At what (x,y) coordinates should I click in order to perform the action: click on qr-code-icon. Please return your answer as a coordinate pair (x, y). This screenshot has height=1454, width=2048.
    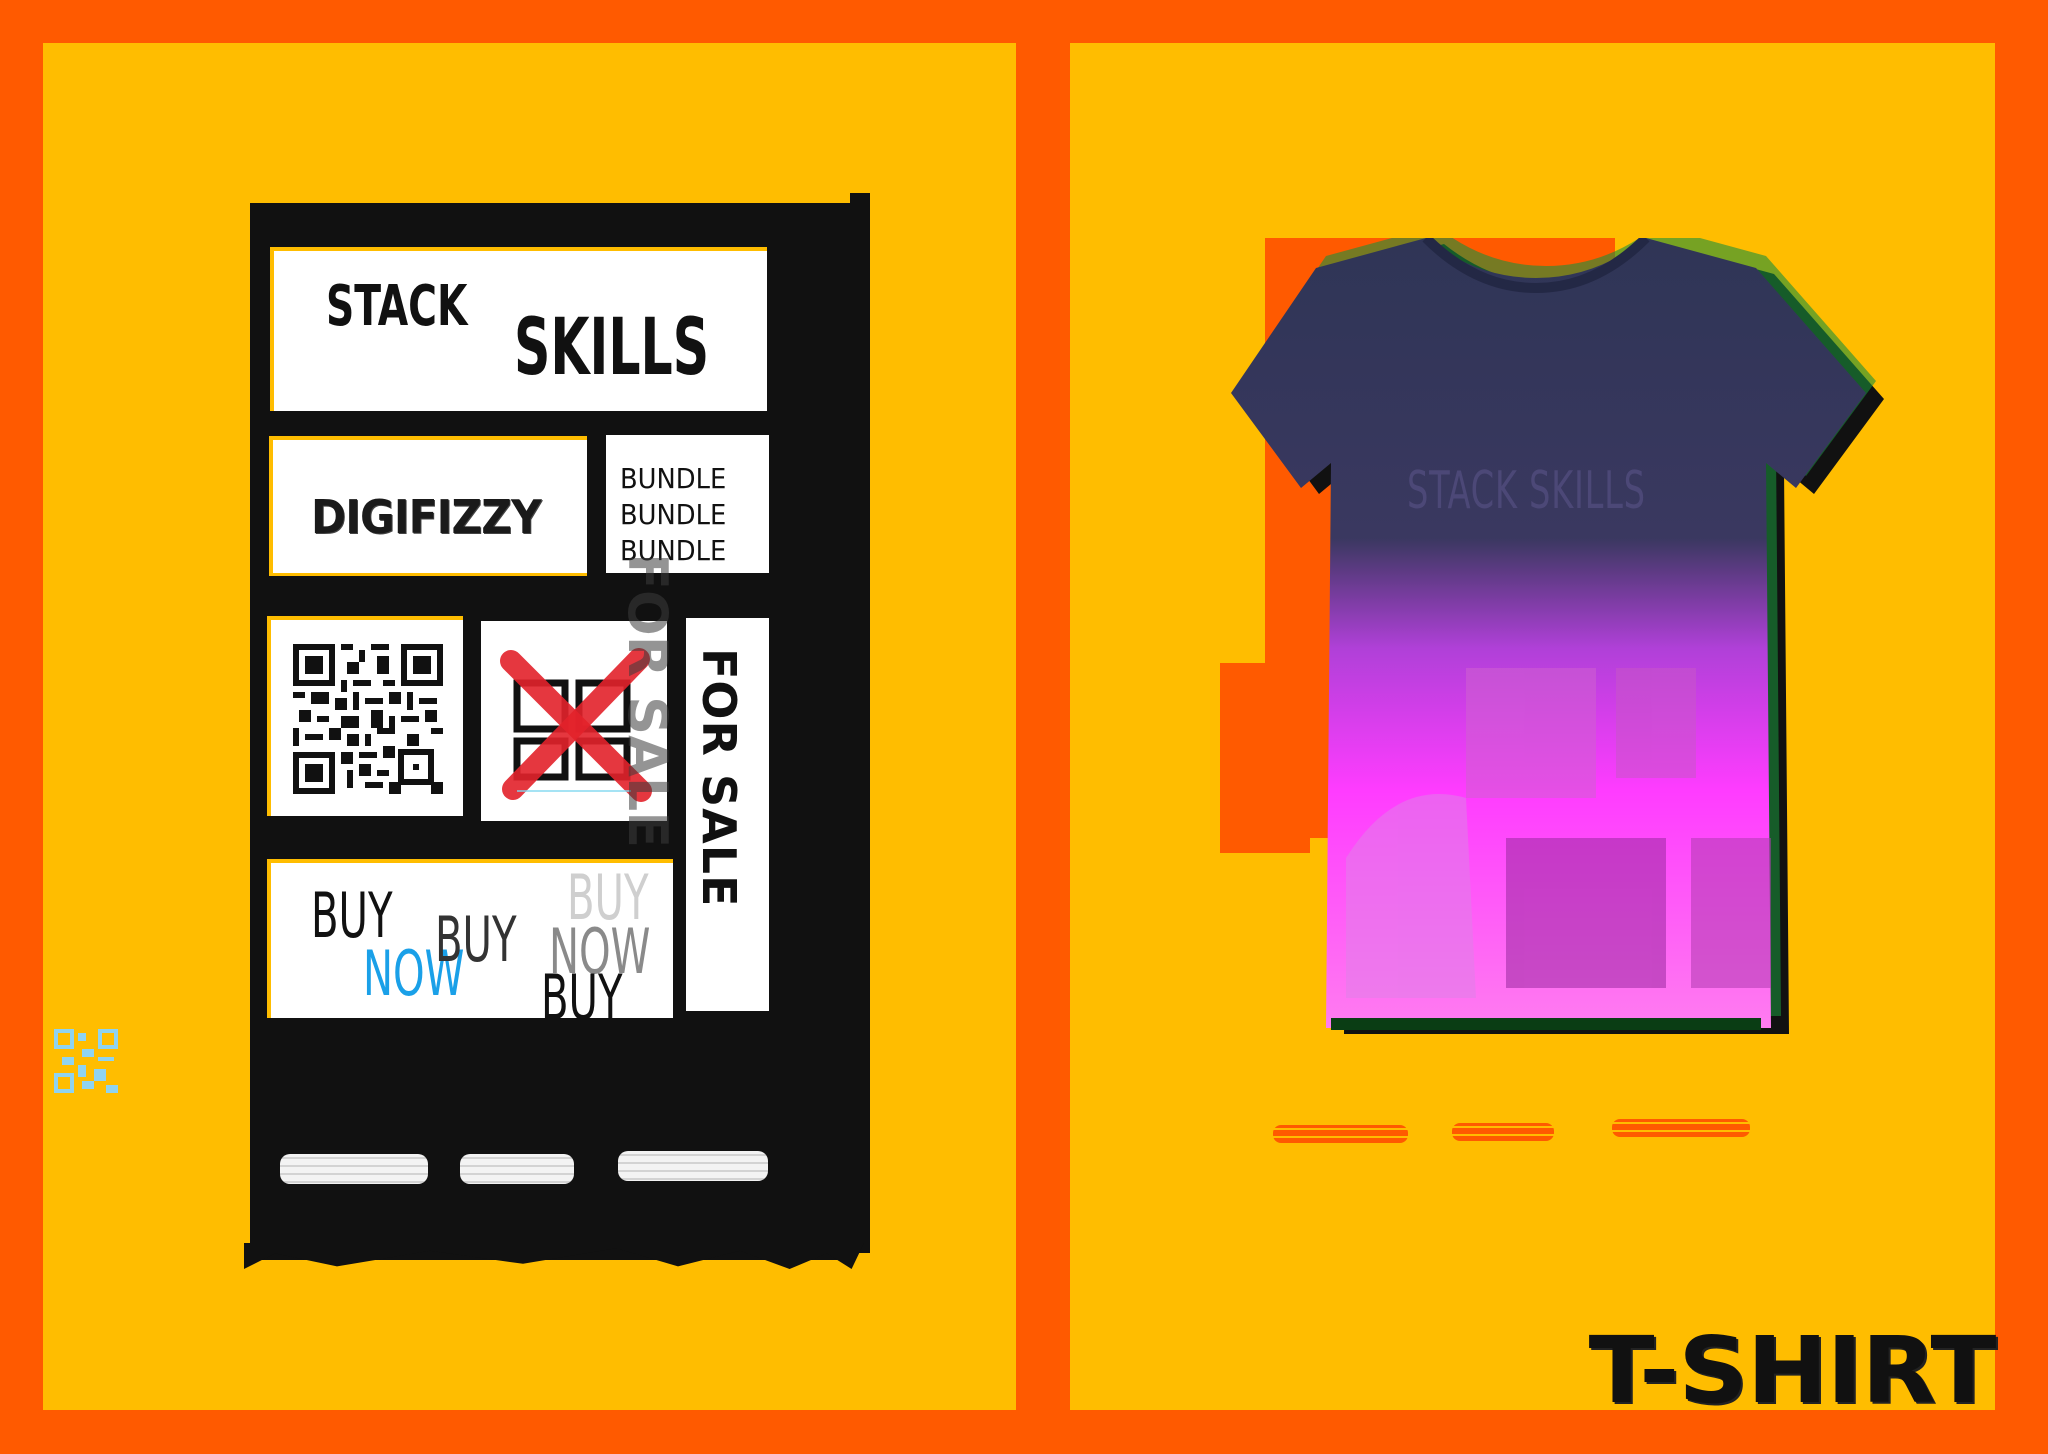
    Looking at the image, I should click on (368, 719).